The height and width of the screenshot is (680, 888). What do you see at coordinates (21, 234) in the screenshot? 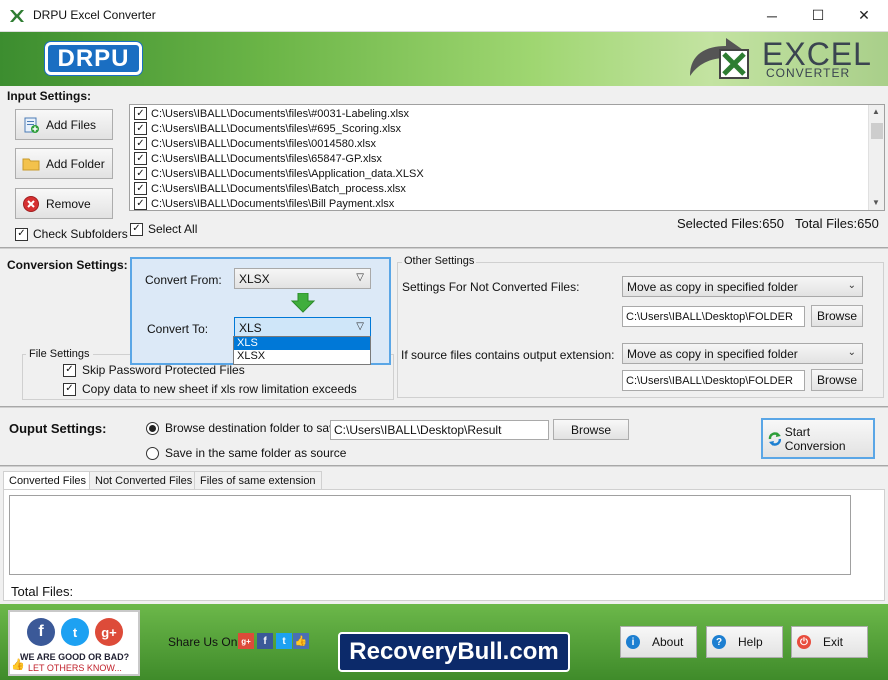
I see `check-subfolders-box: ✓` at bounding box center [21, 234].